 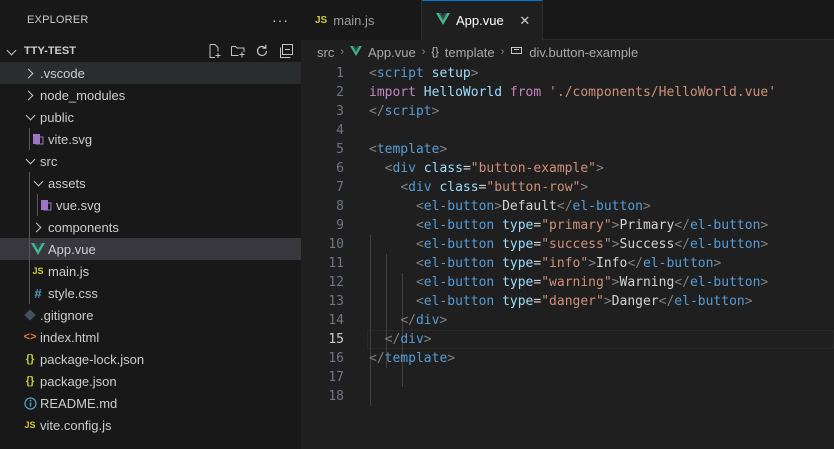 What do you see at coordinates (67, 183) in the screenshot?
I see `tree-item-label: assets` at bounding box center [67, 183].